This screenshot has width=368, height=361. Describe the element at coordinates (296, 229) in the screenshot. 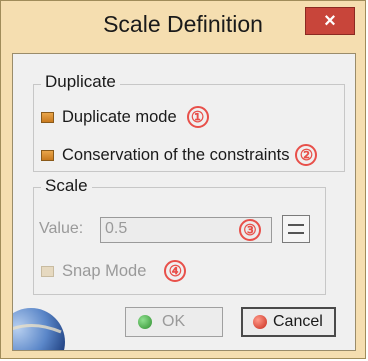

I see `value-stepper` at that location.